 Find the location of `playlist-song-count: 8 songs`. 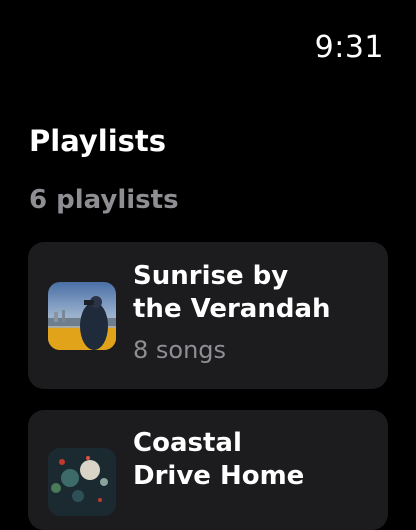

playlist-song-count: 8 songs is located at coordinates (180, 350).